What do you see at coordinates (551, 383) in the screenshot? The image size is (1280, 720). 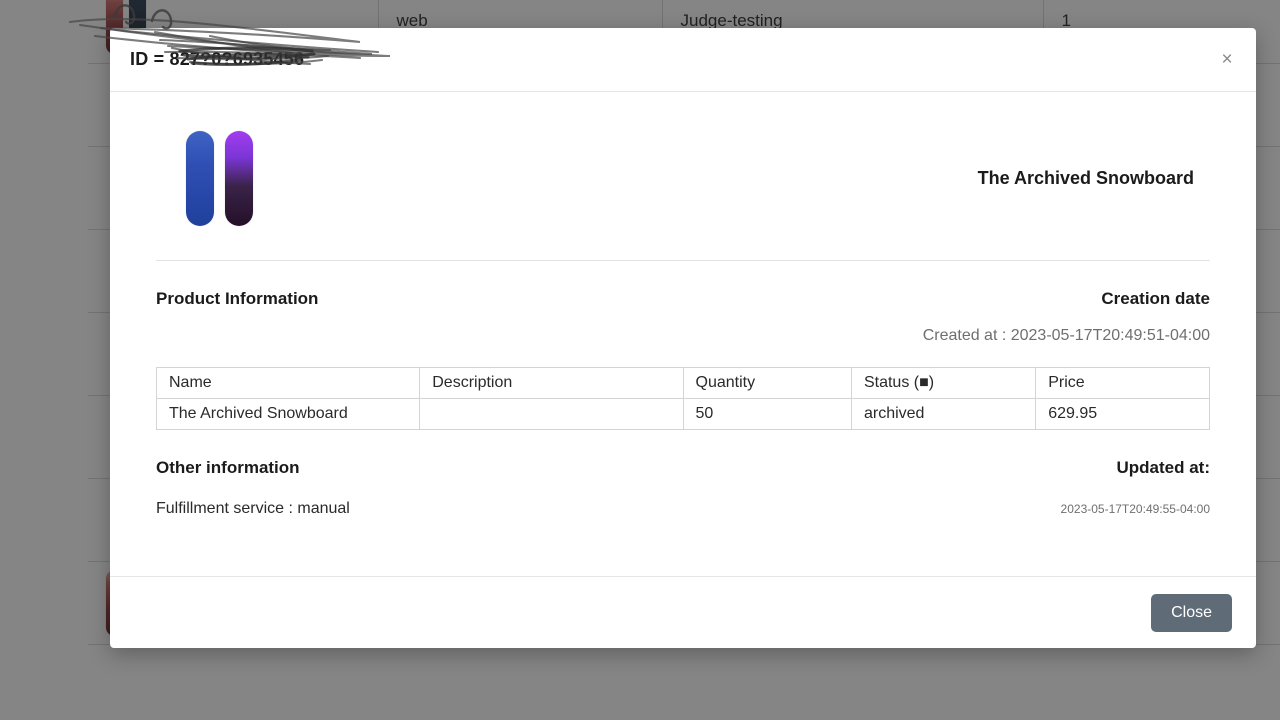 I see `header-description: Description` at bounding box center [551, 383].